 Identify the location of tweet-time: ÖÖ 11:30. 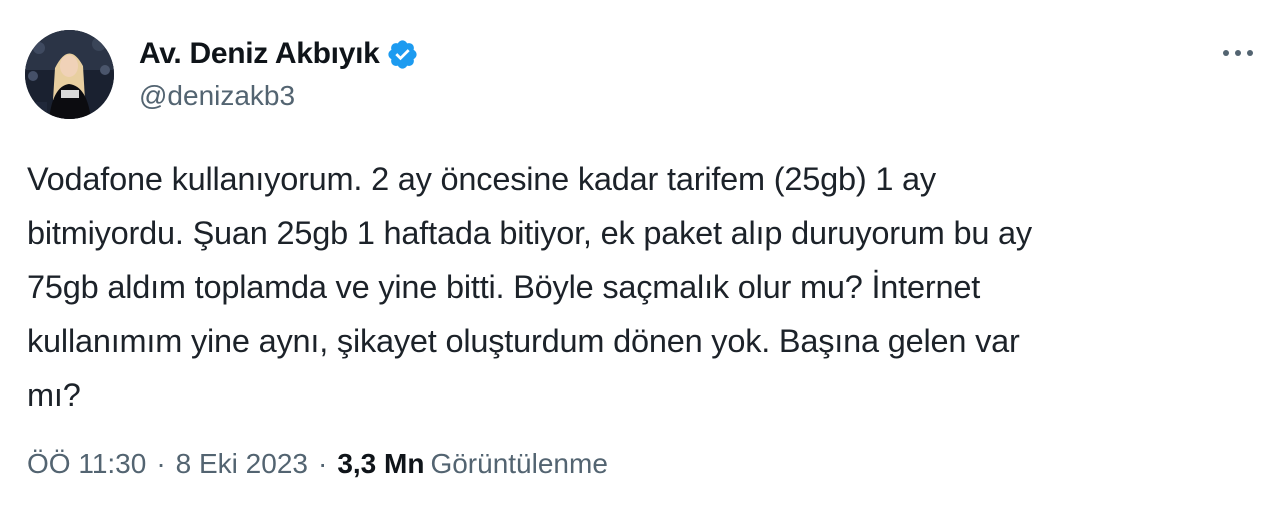
(86, 464).